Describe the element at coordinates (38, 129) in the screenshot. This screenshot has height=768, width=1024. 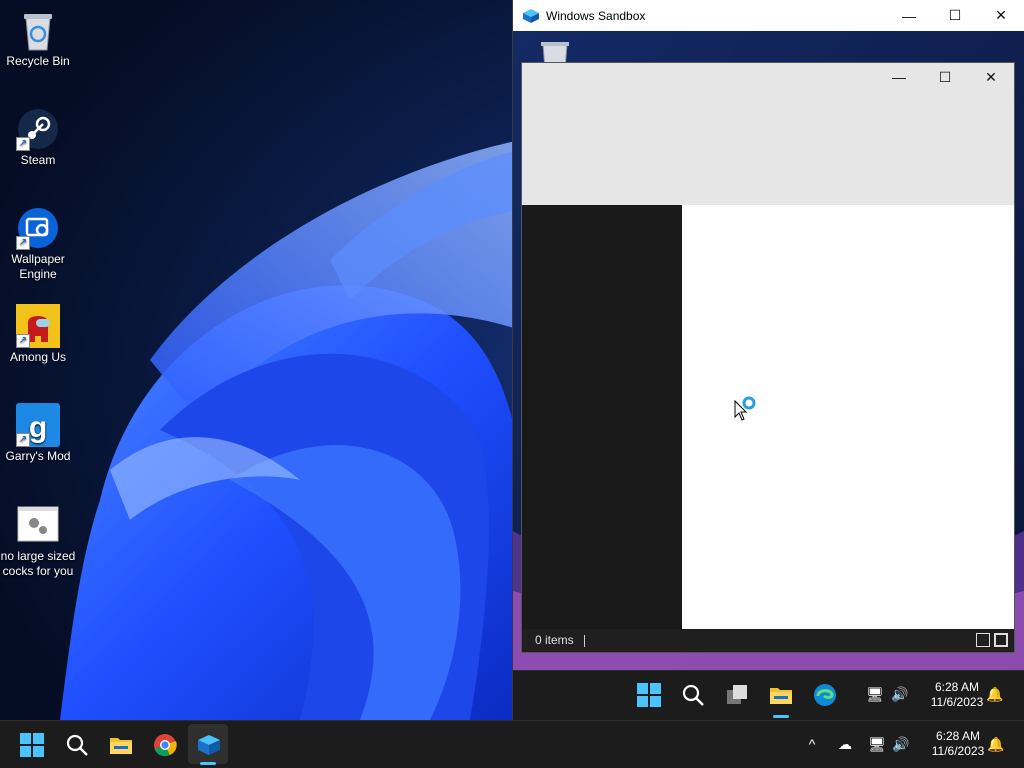
I see `steam-icon: ↗` at that location.